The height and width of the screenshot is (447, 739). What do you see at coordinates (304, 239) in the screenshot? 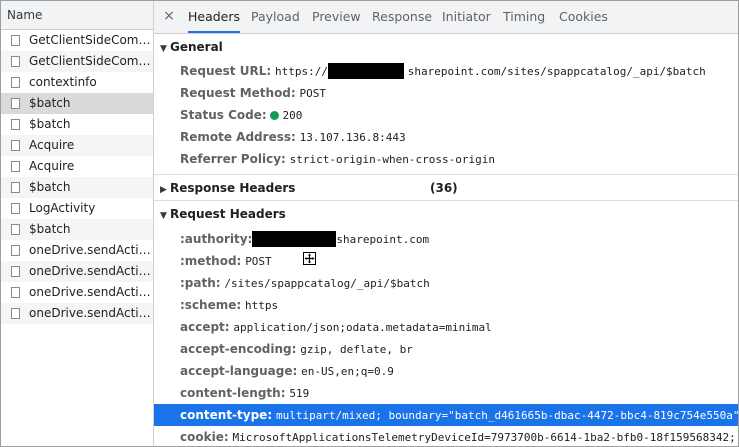
I see `authority-row: :authority: sharepoint.com` at bounding box center [304, 239].